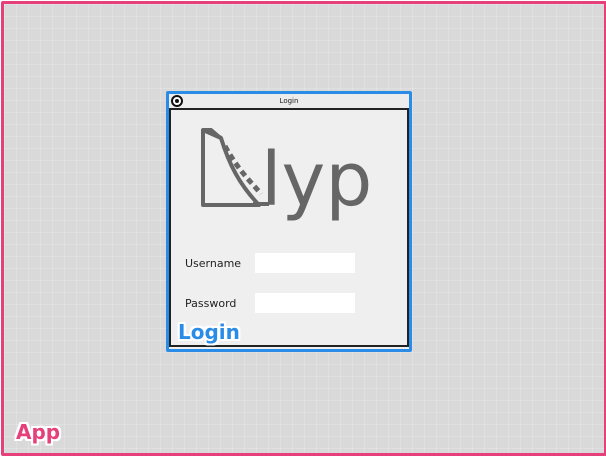 Image resolution: width=606 pixels, height=456 pixels. I want to click on password-label: Password, so click(211, 303).